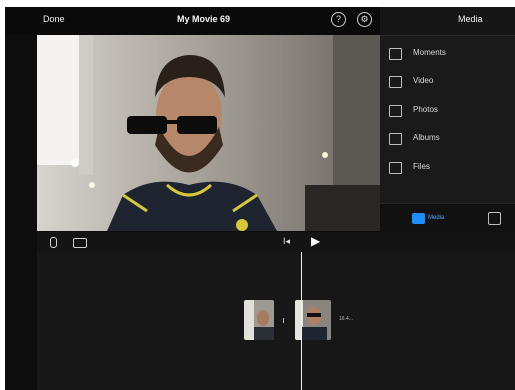 Image resolution: width=515 pixels, height=390 pixels. Describe the element at coordinates (426, 137) in the screenshot. I see `media-item-label: Albums` at that location.